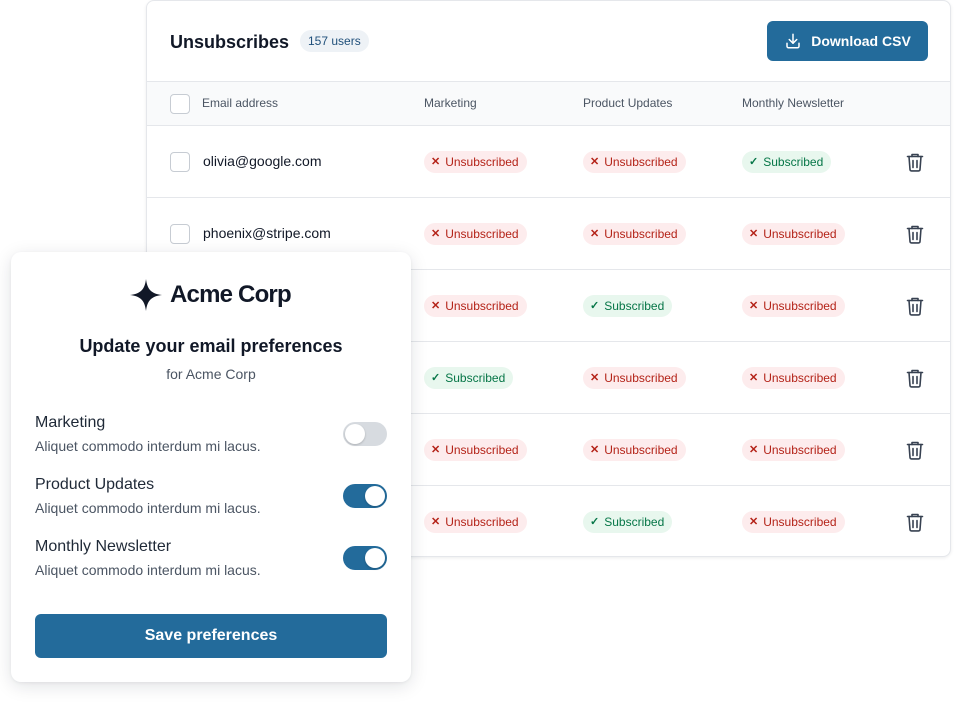 This screenshot has height=704, width=969. I want to click on card-title: Unsubscribes, so click(230, 42).